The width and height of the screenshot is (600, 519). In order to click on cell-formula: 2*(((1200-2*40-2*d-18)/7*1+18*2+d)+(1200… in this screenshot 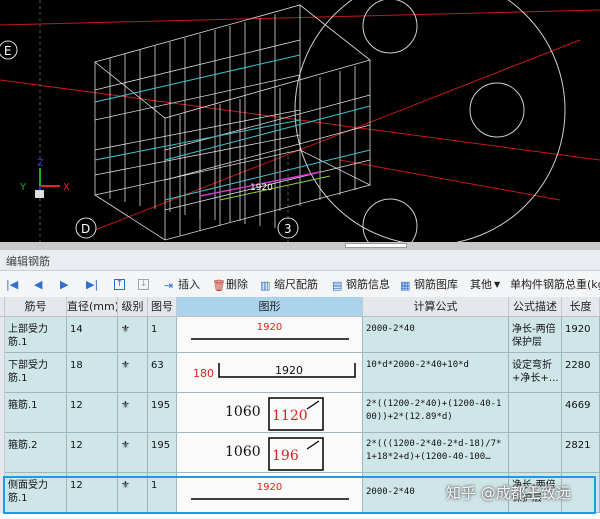, I will do `click(436, 453)`.